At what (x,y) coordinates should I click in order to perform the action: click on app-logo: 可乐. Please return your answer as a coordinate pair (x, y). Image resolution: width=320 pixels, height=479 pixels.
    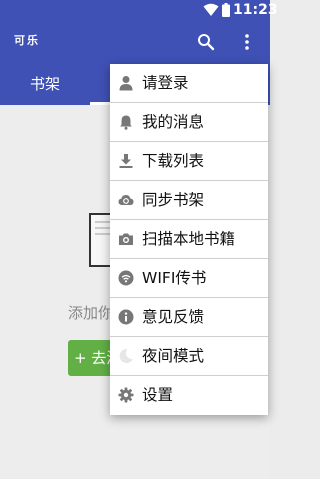
    Looking at the image, I should click on (27, 40).